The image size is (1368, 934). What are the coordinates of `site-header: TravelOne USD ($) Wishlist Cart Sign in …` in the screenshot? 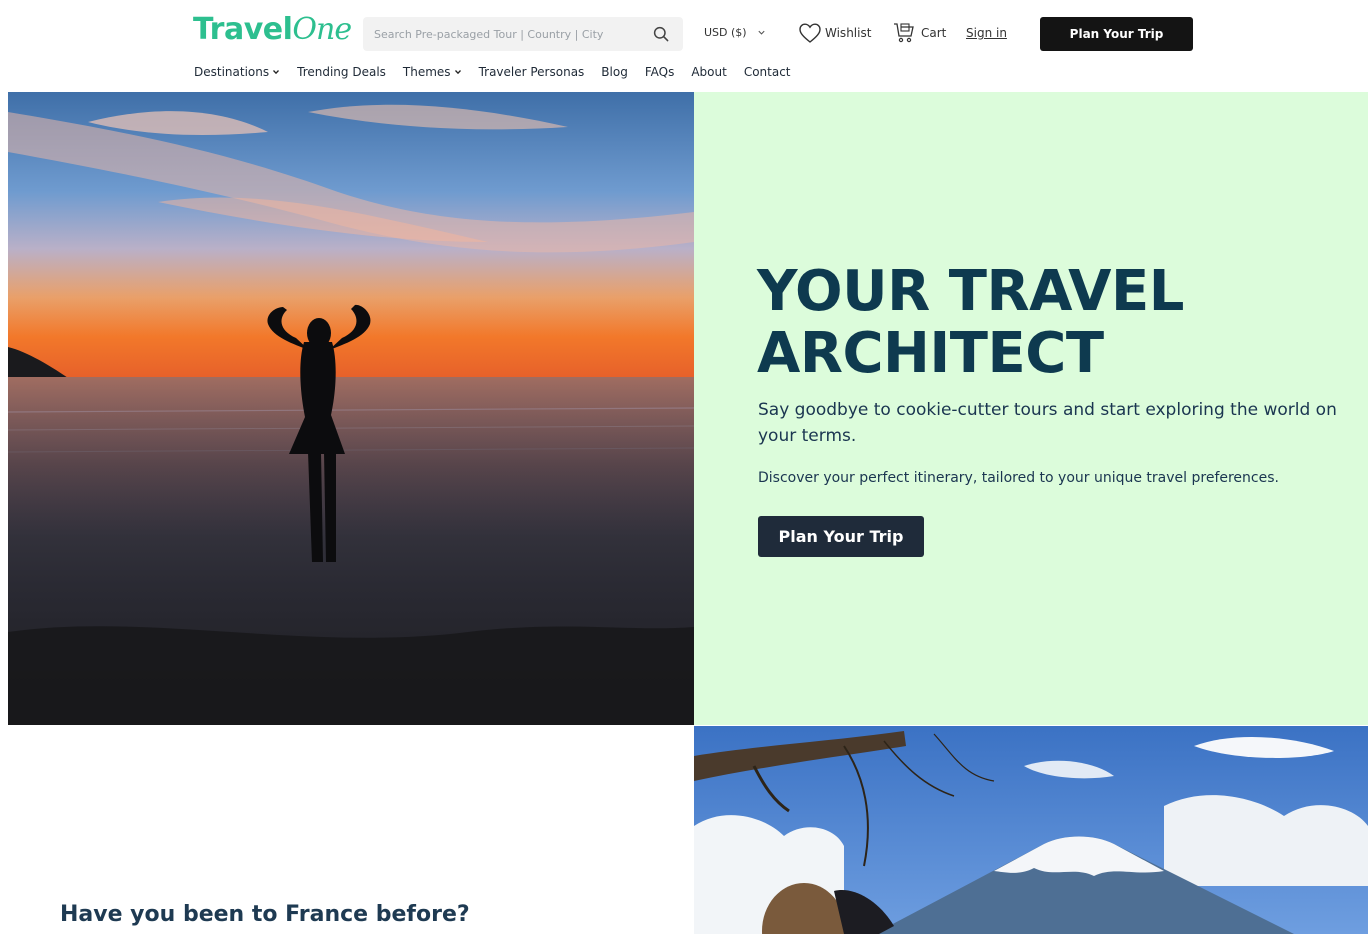 It's located at (684, 46).